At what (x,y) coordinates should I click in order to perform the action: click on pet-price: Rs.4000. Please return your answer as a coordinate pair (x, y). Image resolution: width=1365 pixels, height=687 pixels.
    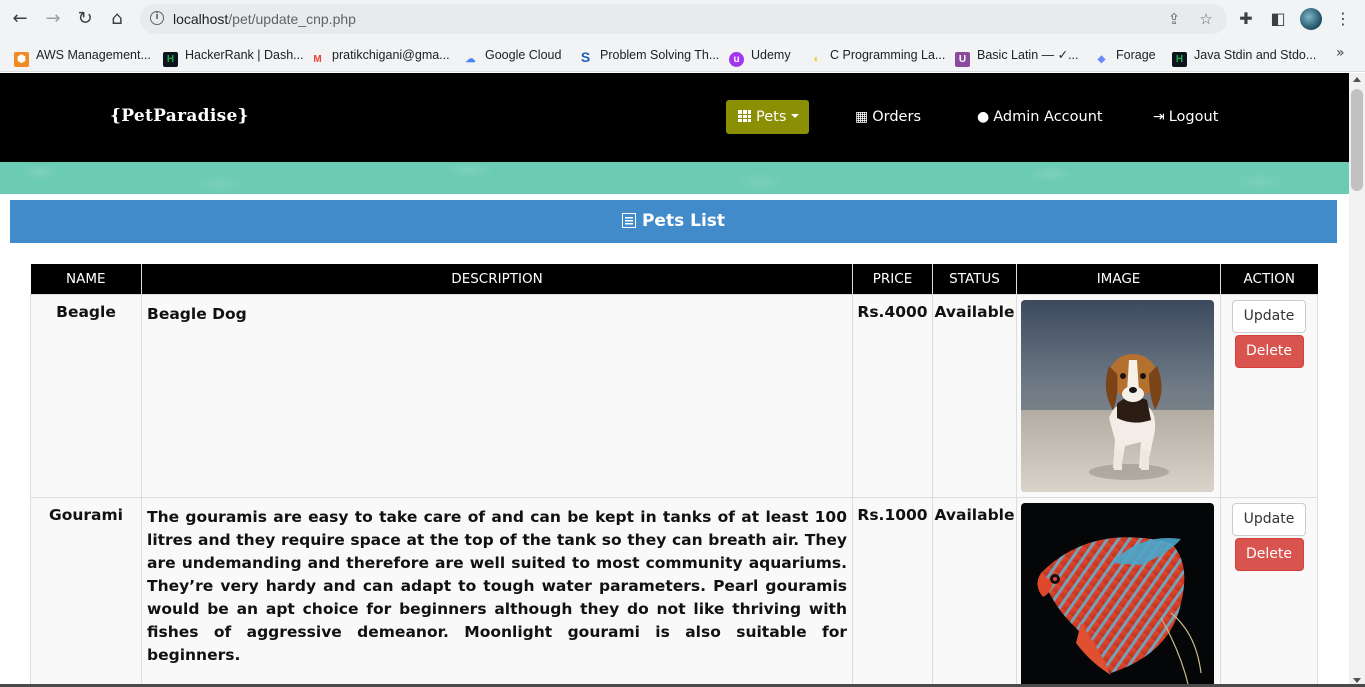
    Looking at the image, I should click on (892, 395).